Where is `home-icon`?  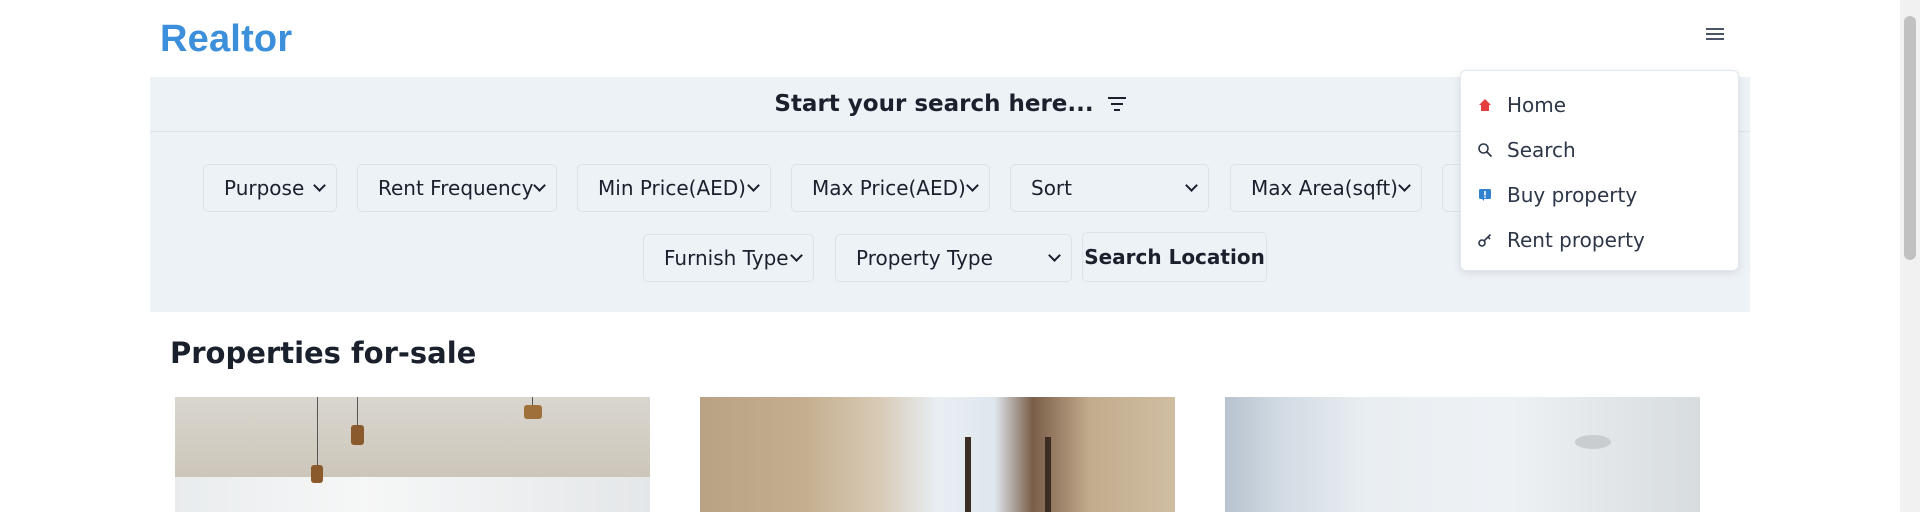
home-icon is located at coordinates (1485, 105).